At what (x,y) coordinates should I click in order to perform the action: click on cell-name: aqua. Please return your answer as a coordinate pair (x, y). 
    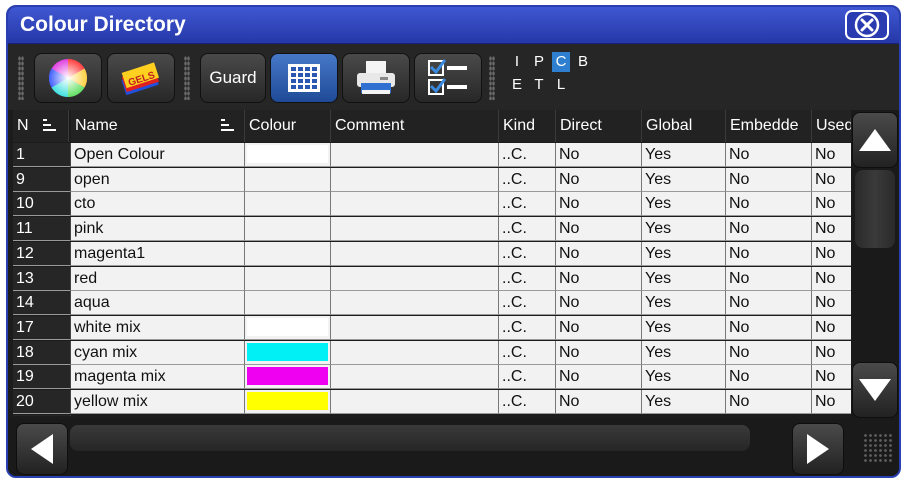
    Looking at the image, I should click on (158, 303).